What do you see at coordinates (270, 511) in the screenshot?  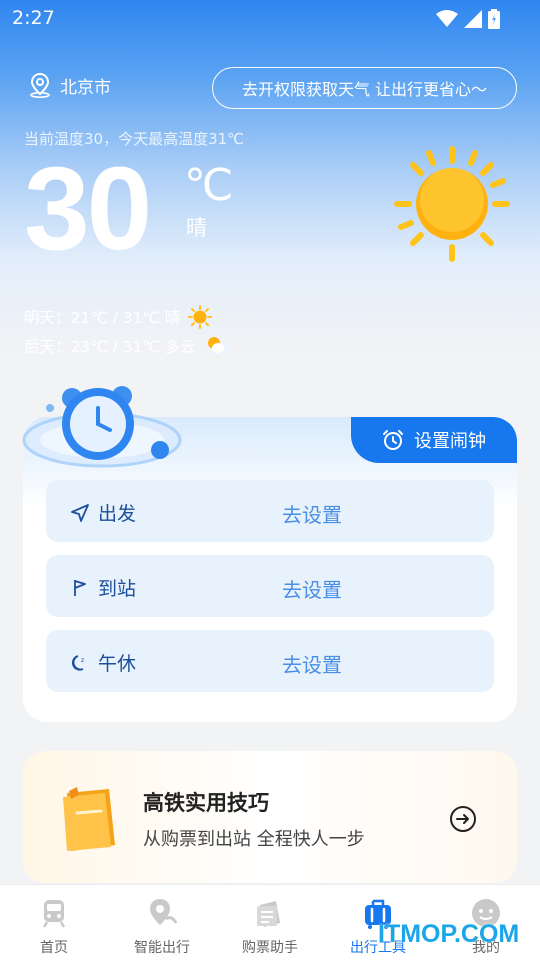 I see `alarm-row-departure: 出发 去设置` at bounding box center [270, 511].